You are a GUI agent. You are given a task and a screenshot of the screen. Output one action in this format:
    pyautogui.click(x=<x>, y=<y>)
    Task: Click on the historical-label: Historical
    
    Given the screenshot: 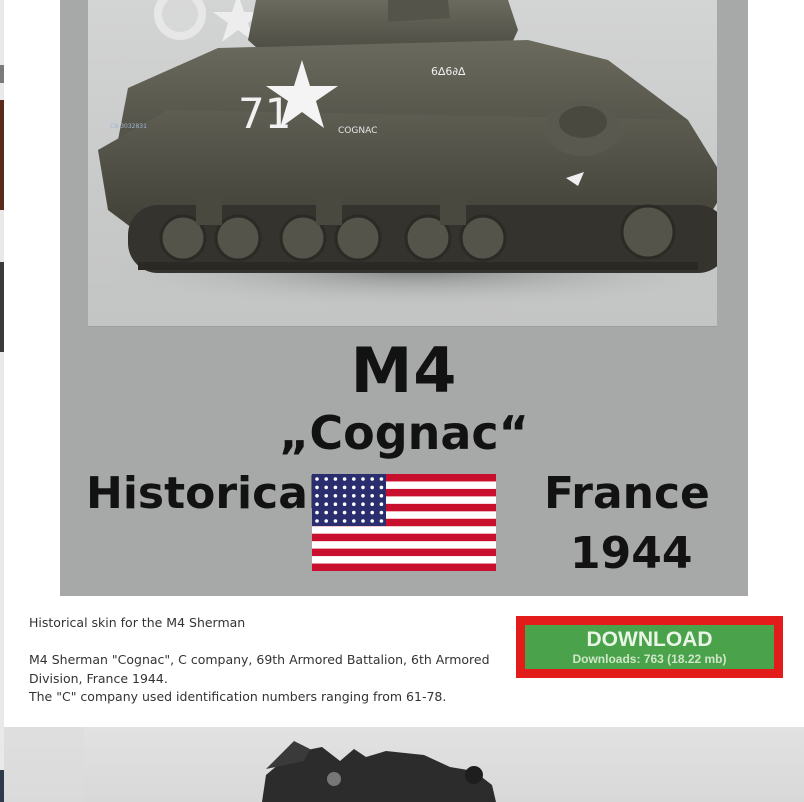 What is the action you would take?
    pyautogui.click(x=204, y=493)
    